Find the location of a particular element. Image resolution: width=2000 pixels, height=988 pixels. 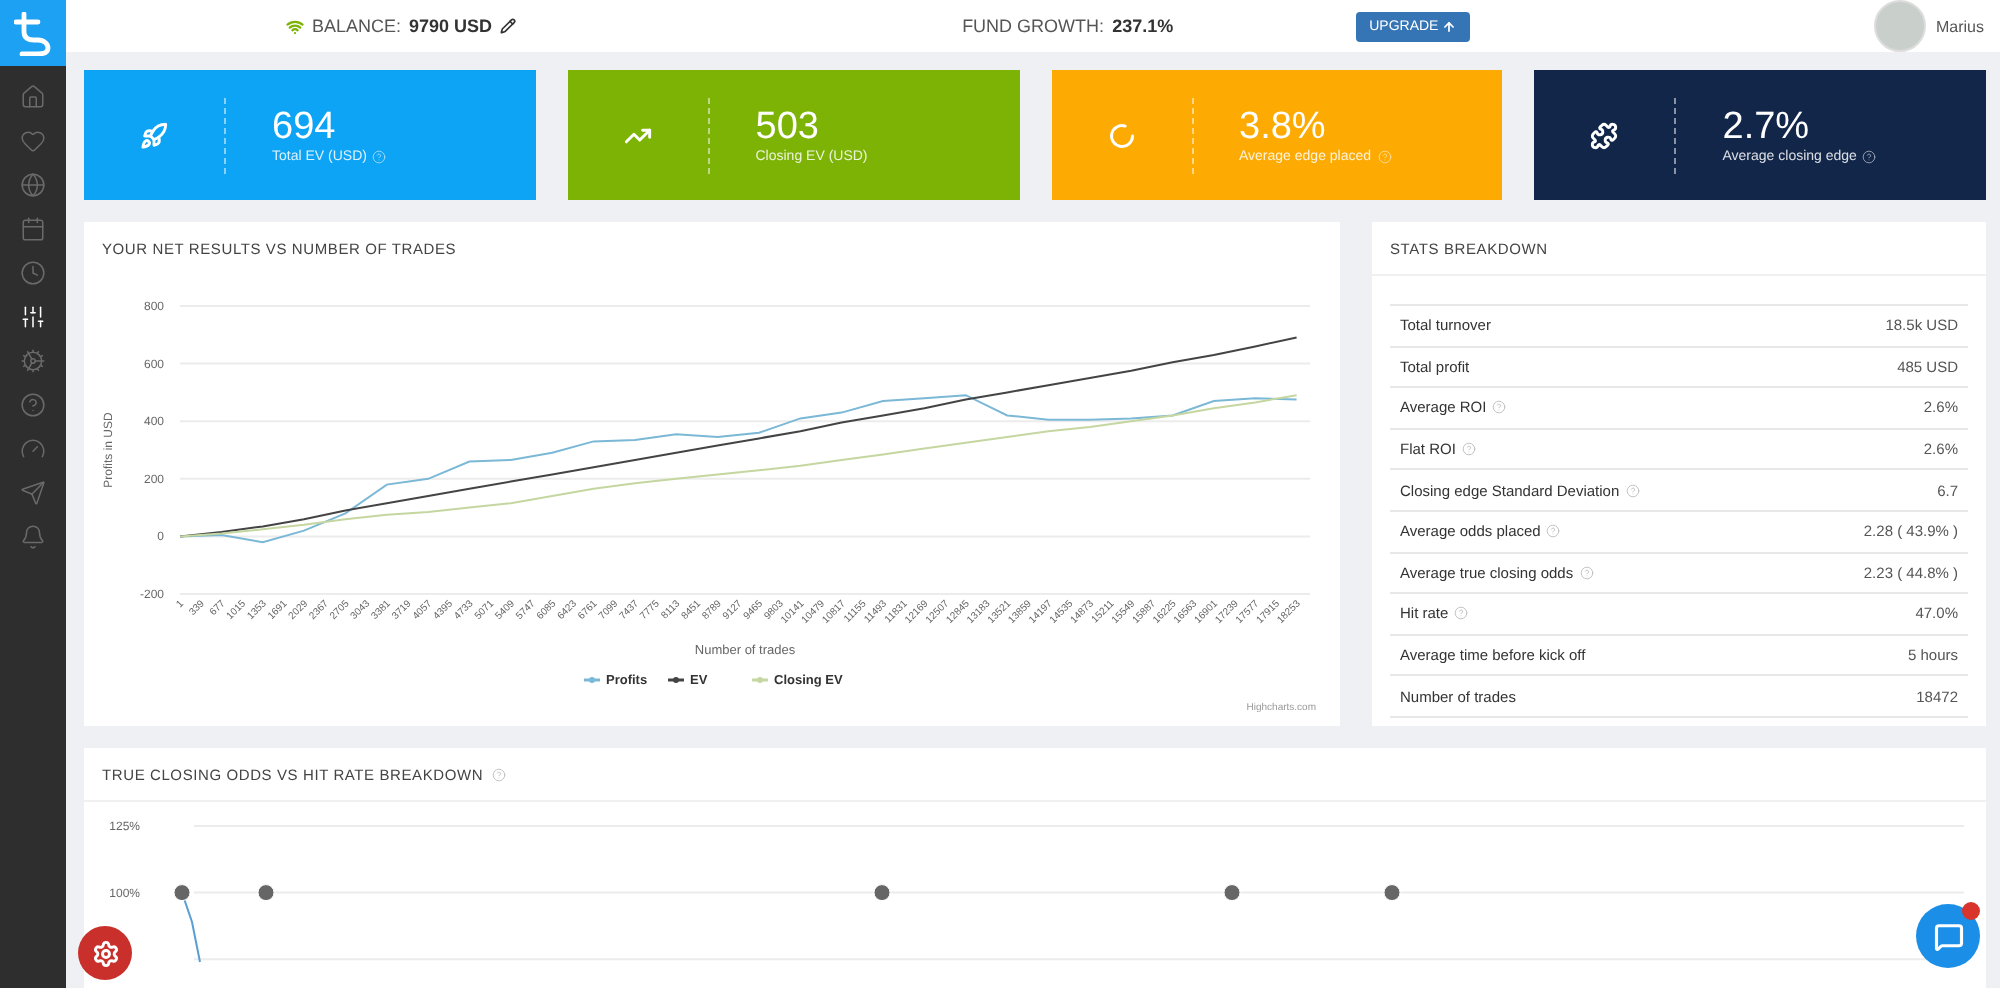

clock-icon is located at coordinates (33, 272).